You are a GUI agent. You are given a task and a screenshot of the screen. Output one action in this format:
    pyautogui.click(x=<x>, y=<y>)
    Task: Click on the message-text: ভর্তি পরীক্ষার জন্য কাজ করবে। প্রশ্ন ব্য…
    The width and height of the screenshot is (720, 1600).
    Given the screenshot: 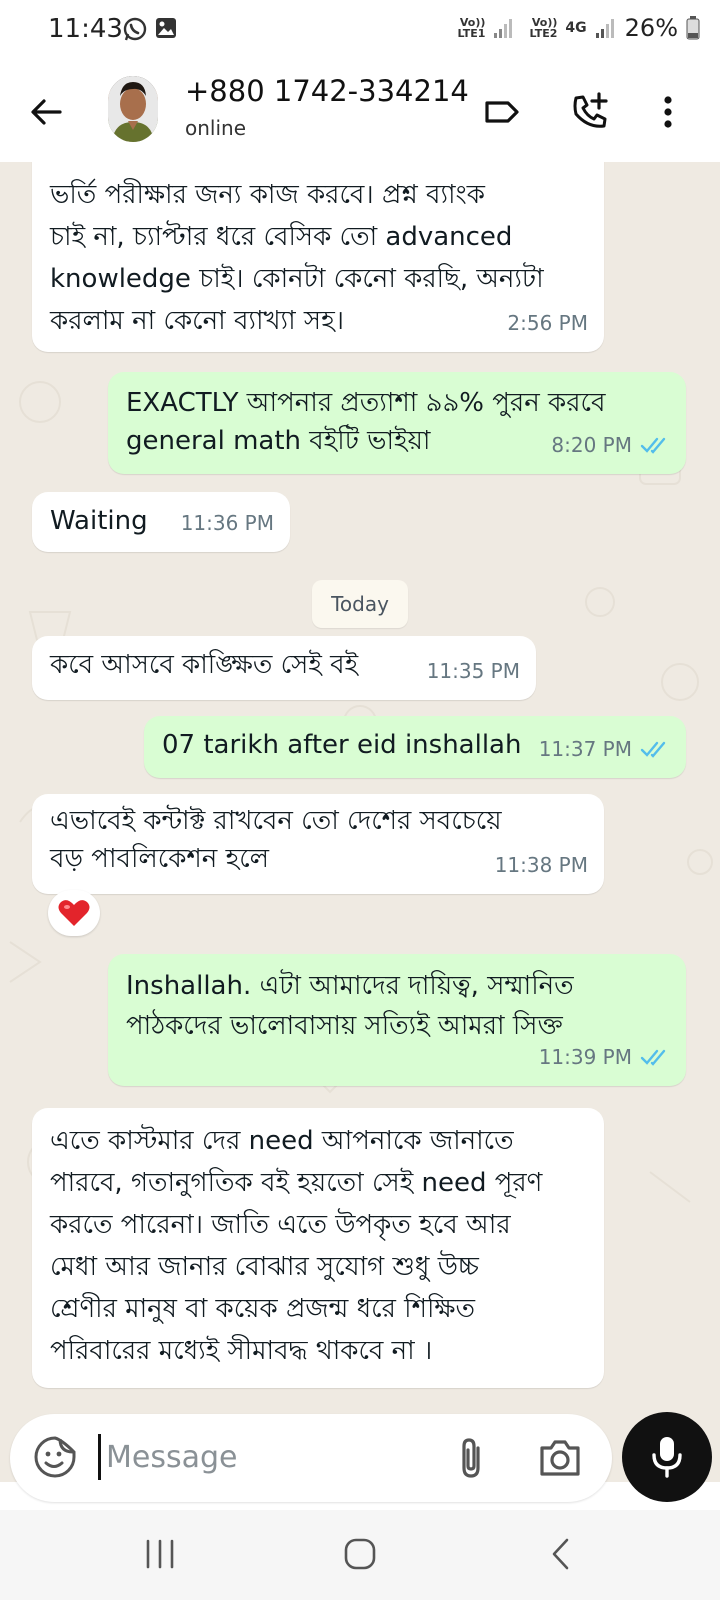 What is the action you would take?
    pyautogui.click(x=297, y=258)
    